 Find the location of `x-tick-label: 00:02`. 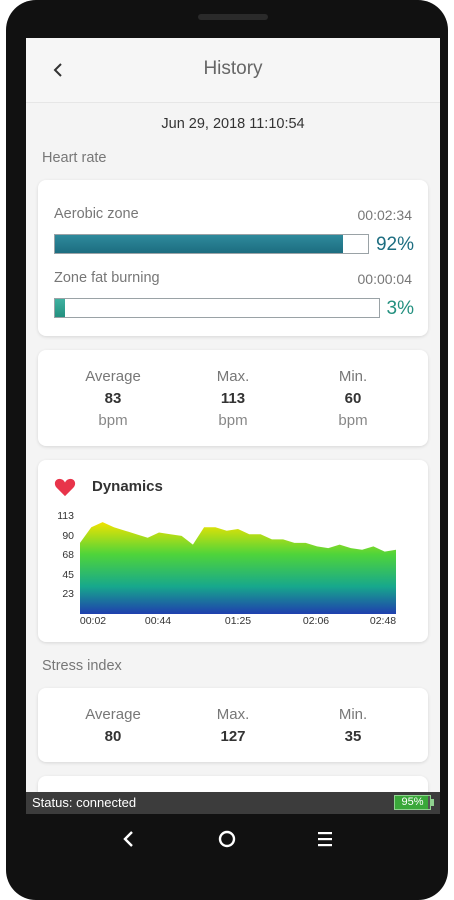

x-tick-label: 00:02 is located at coordinates (93, 621).